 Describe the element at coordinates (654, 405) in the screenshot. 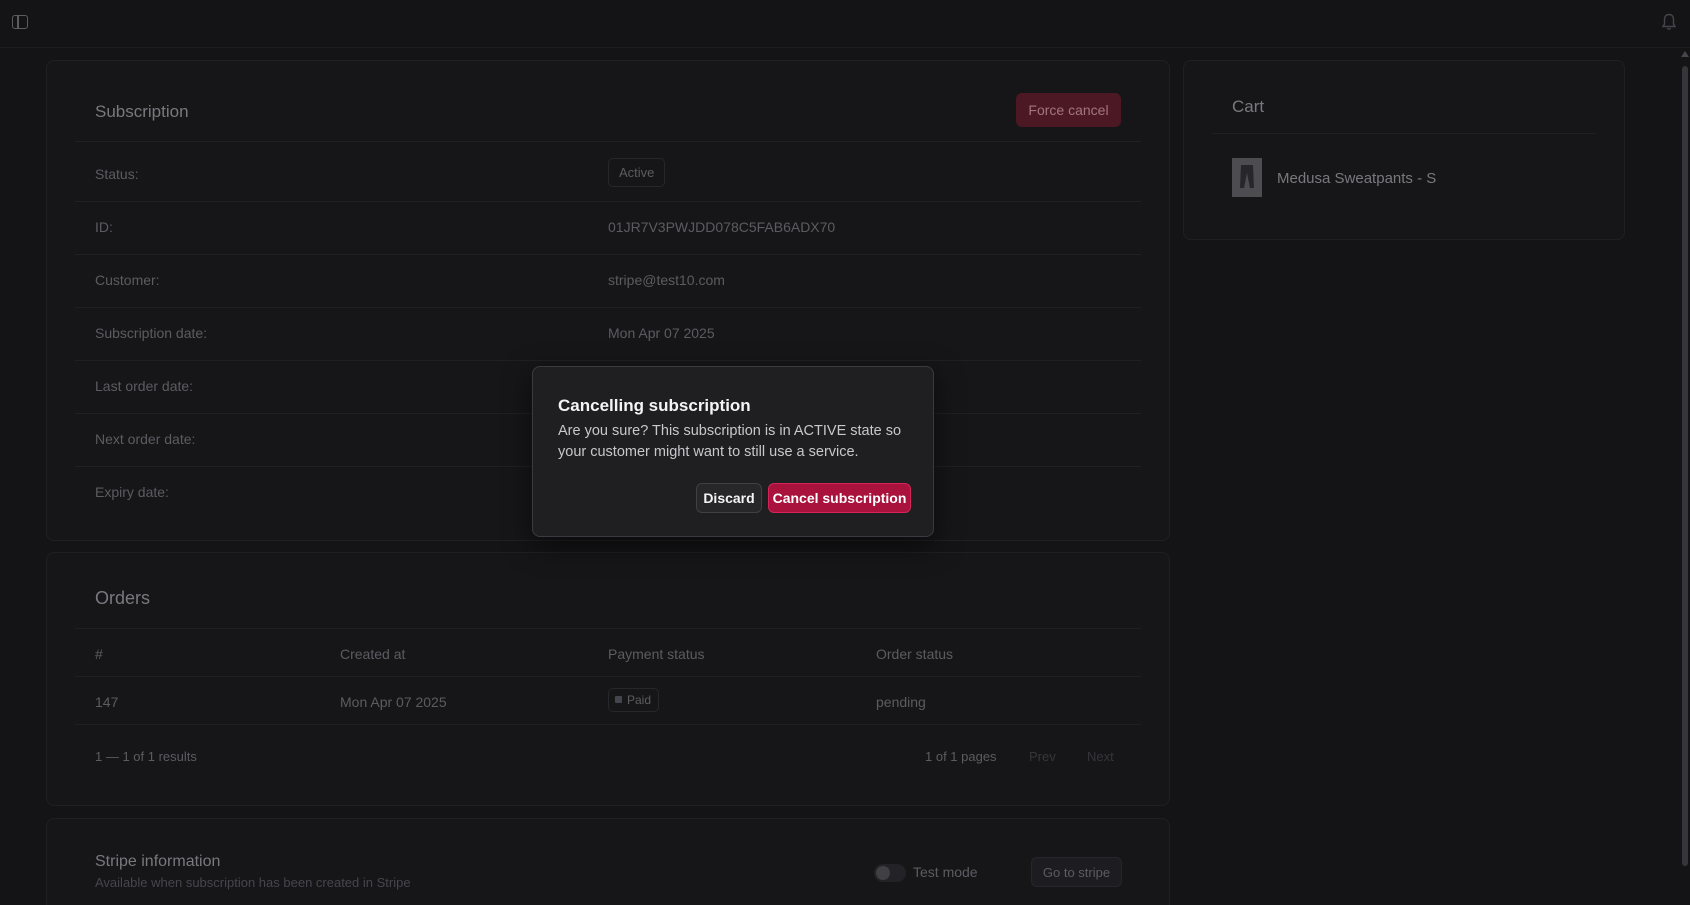

I see `dialog-title: Cancelling subscription` at that location.